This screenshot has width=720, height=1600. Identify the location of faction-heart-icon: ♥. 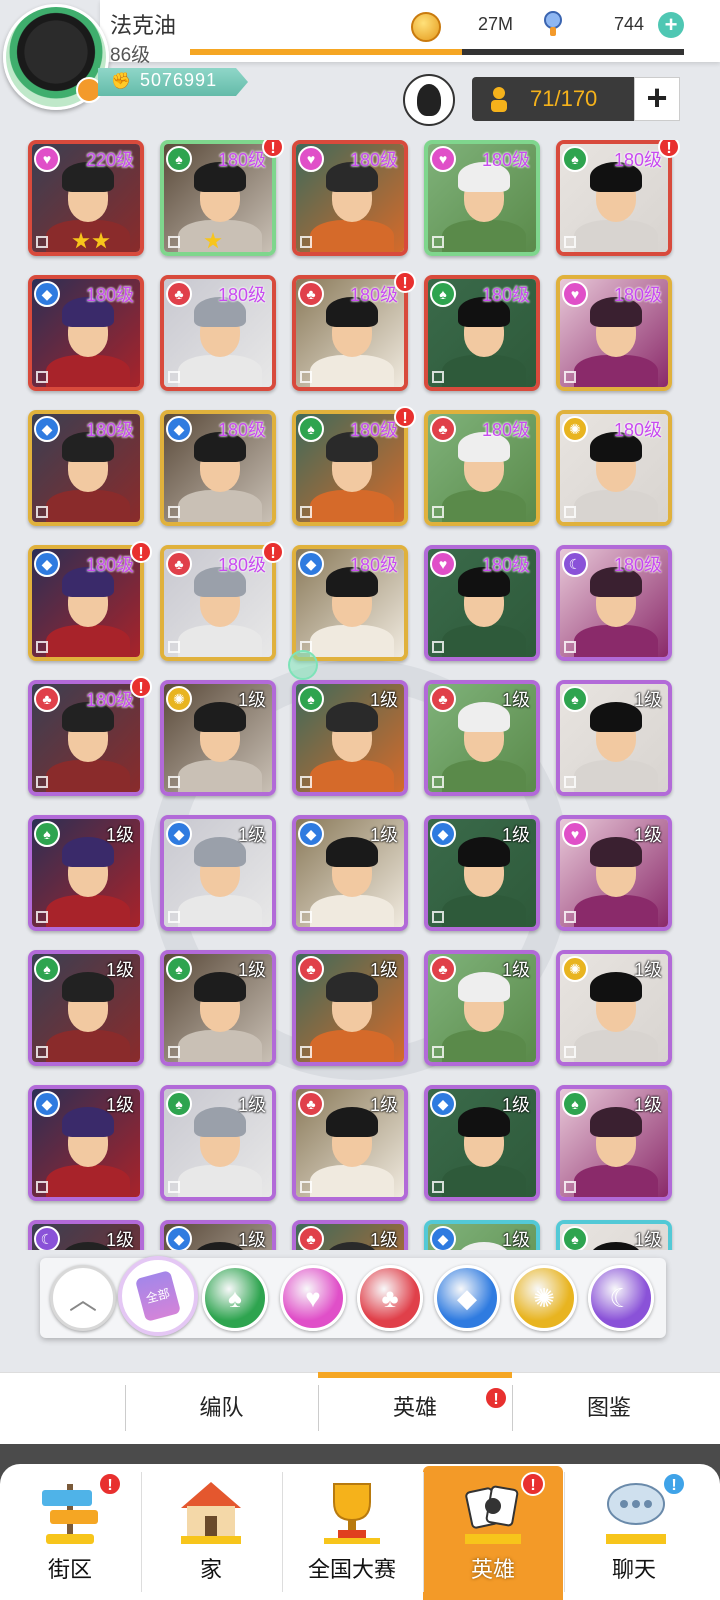
(575, 834).